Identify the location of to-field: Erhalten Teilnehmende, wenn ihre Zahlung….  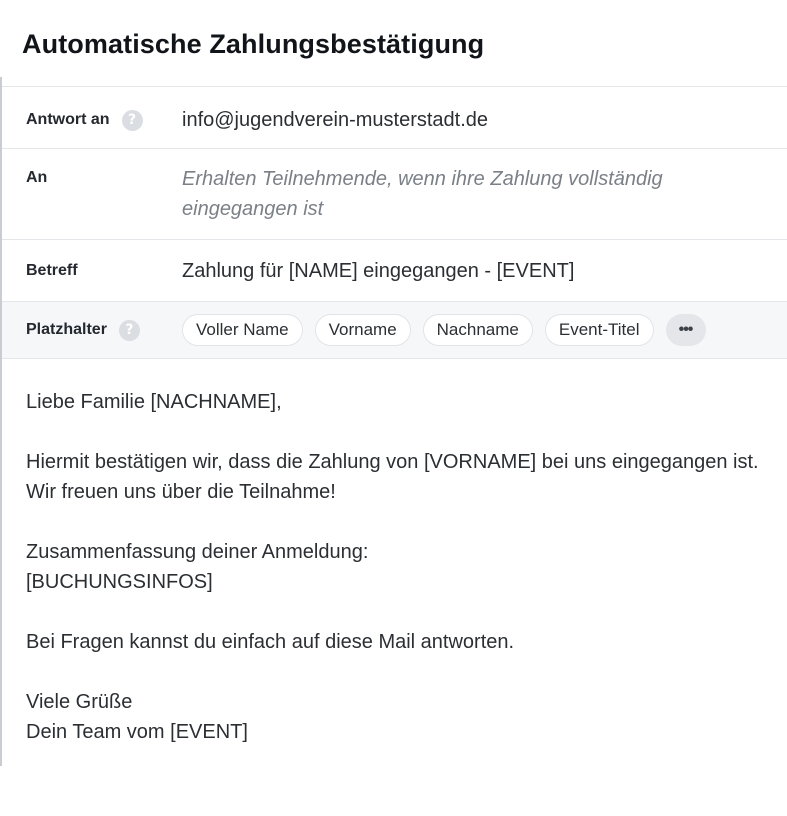
(452, 194).